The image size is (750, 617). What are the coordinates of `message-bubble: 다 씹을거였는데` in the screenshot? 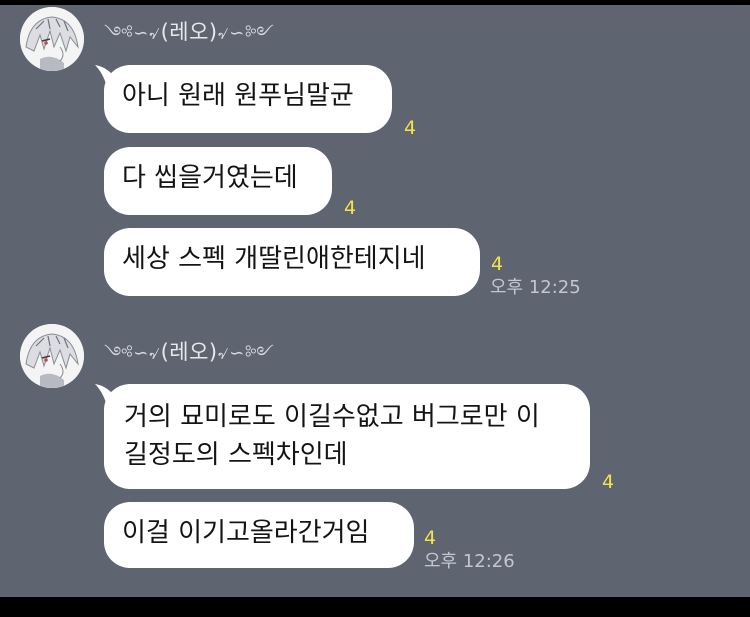 It's located at (218, 181).